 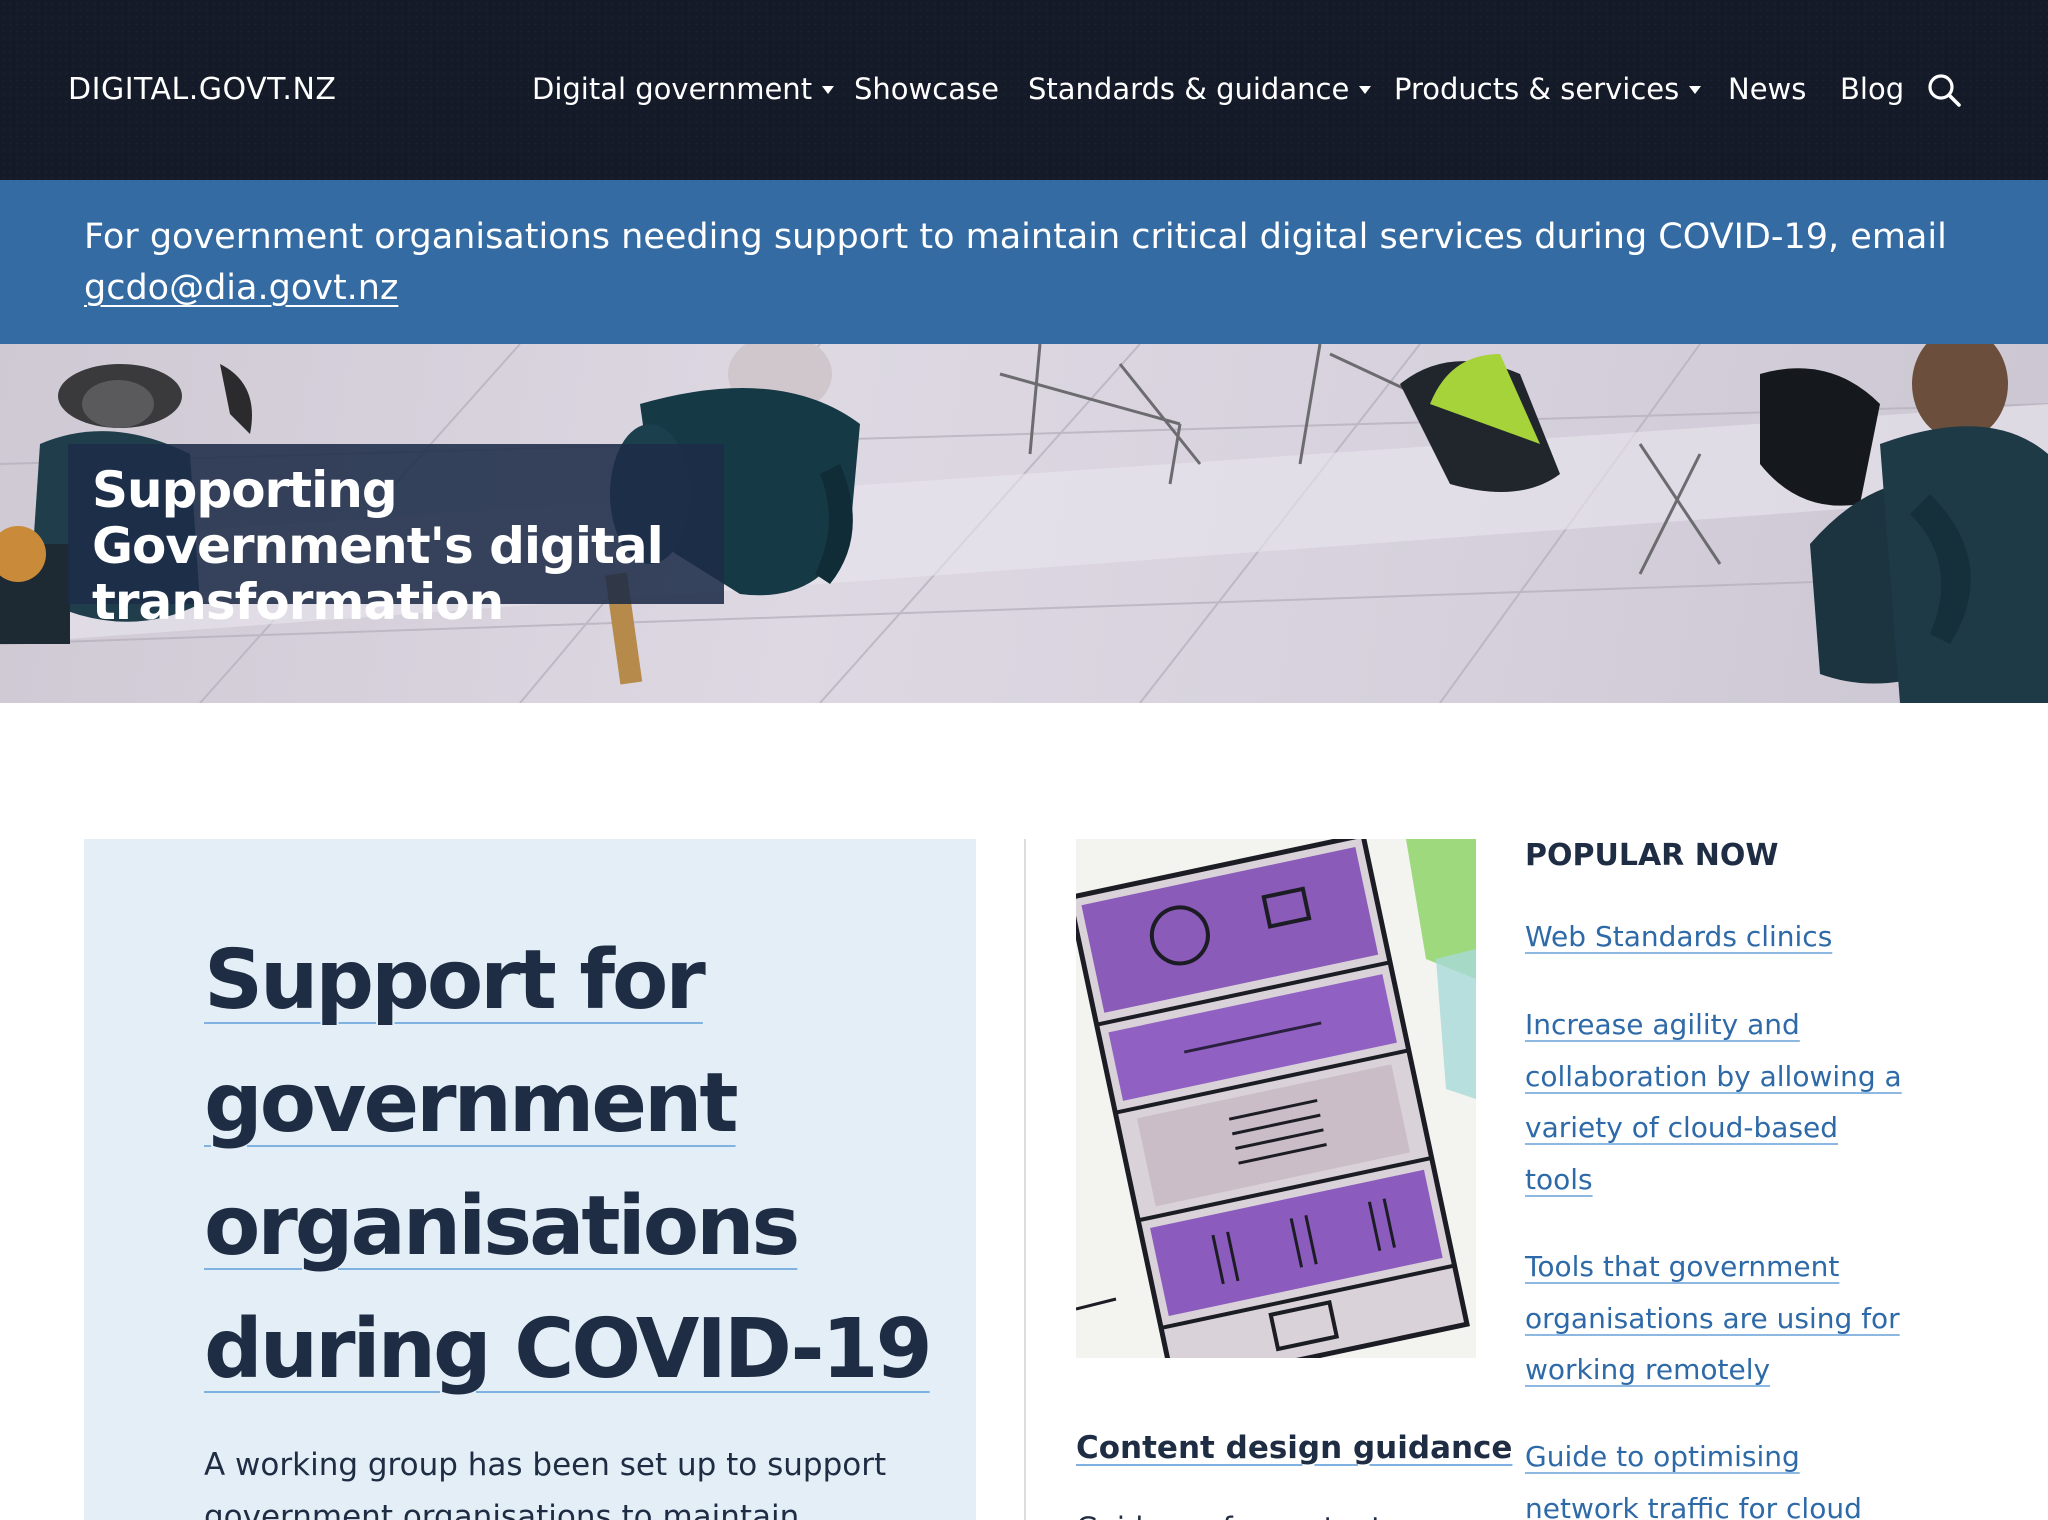 What do you see at coordinates (1189, 89) in the screenshot?
I see `nav-item-label: Standards & guidance` at bounding box center [1189, 89].